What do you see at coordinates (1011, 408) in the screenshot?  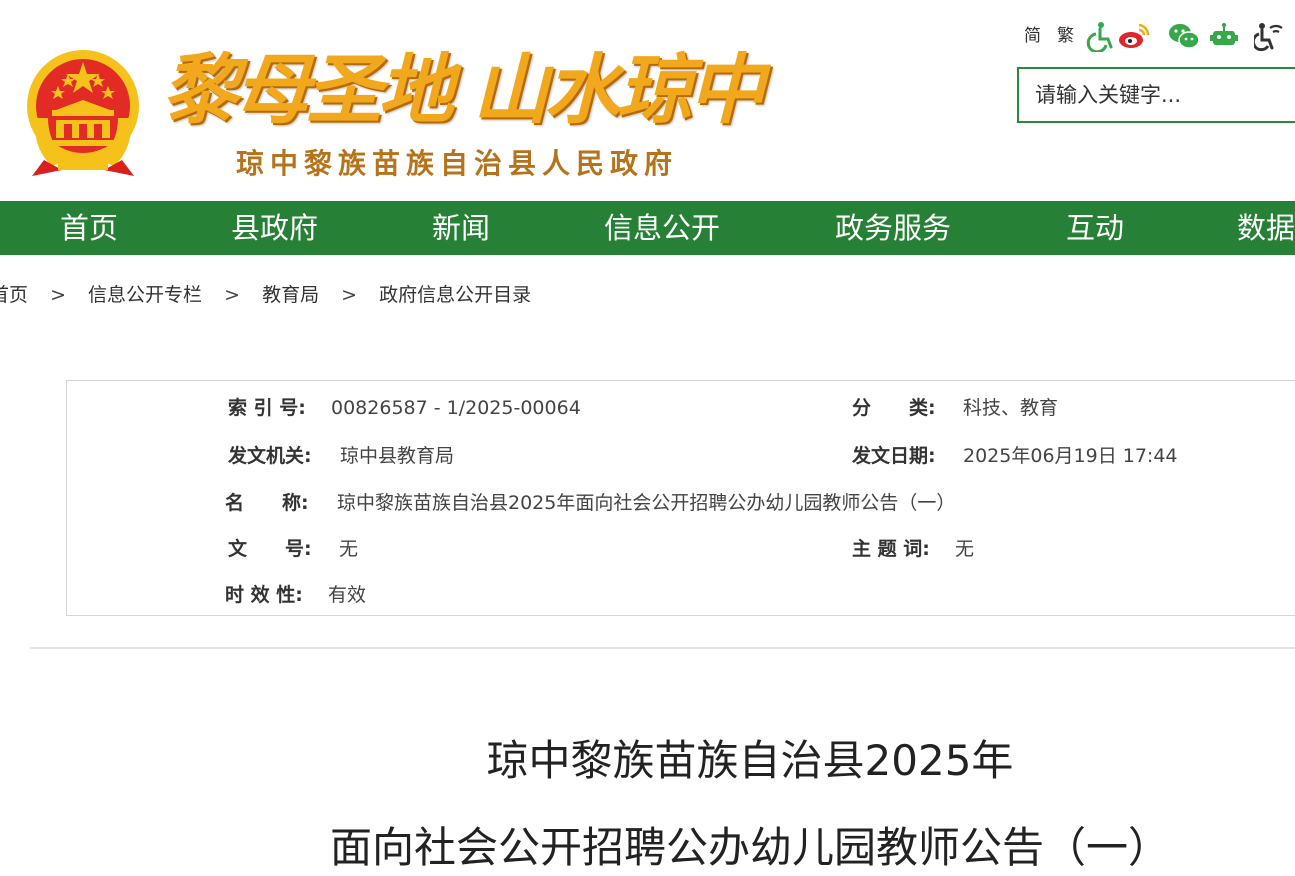 I see `category-value: 科技、教育` at bounding box center [1011, 408].